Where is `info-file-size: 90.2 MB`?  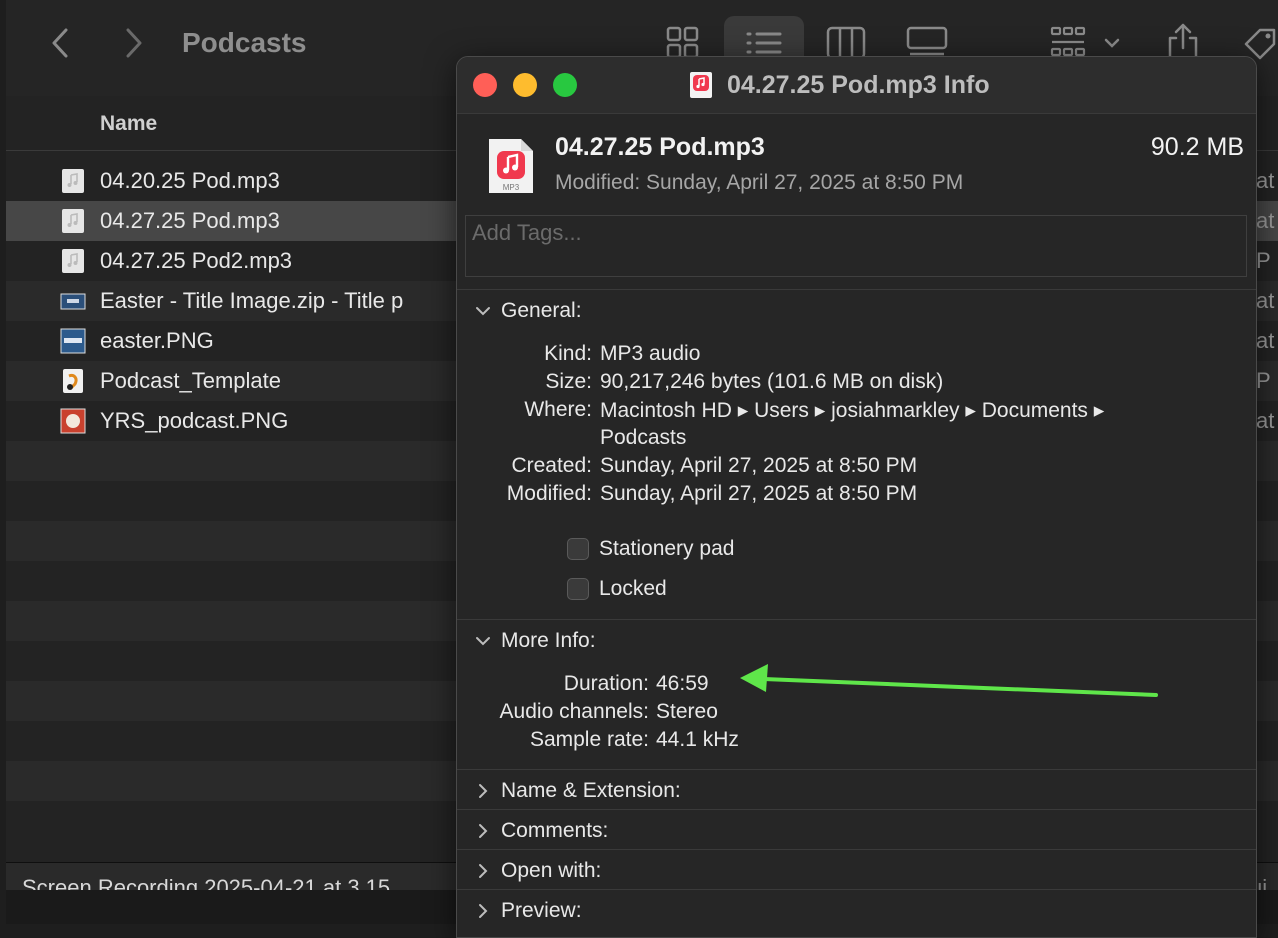
info-file-size: 90.2 MB is located at coordinates (1197, 147).